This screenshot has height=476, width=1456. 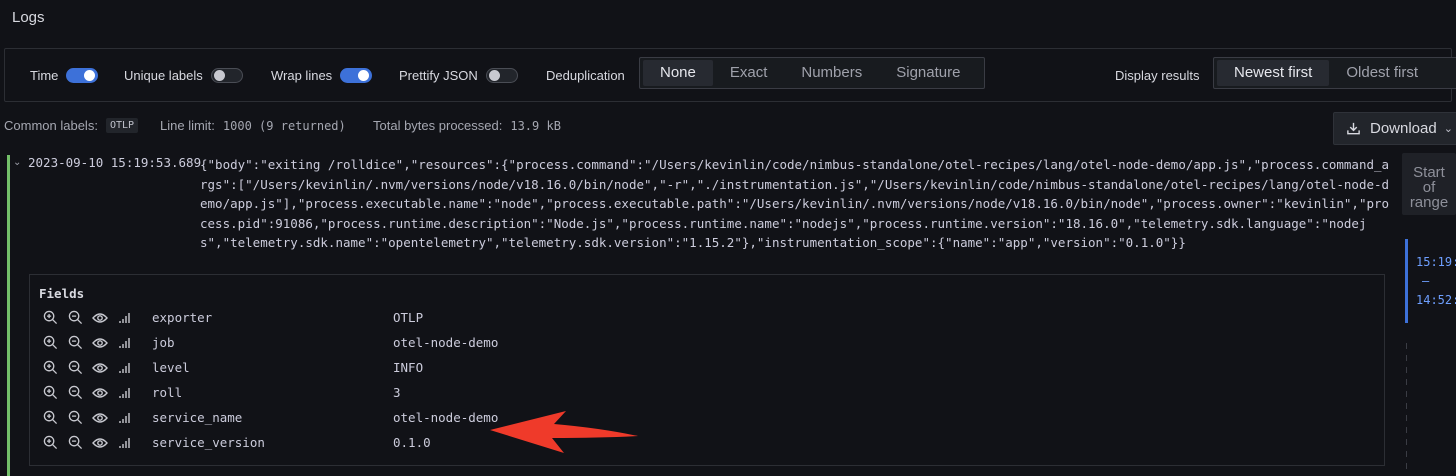 What do you see at coordinates (565, 433) in the screenshot?
I see `annotation-arrow-icon` at bounding box center [565, 433].